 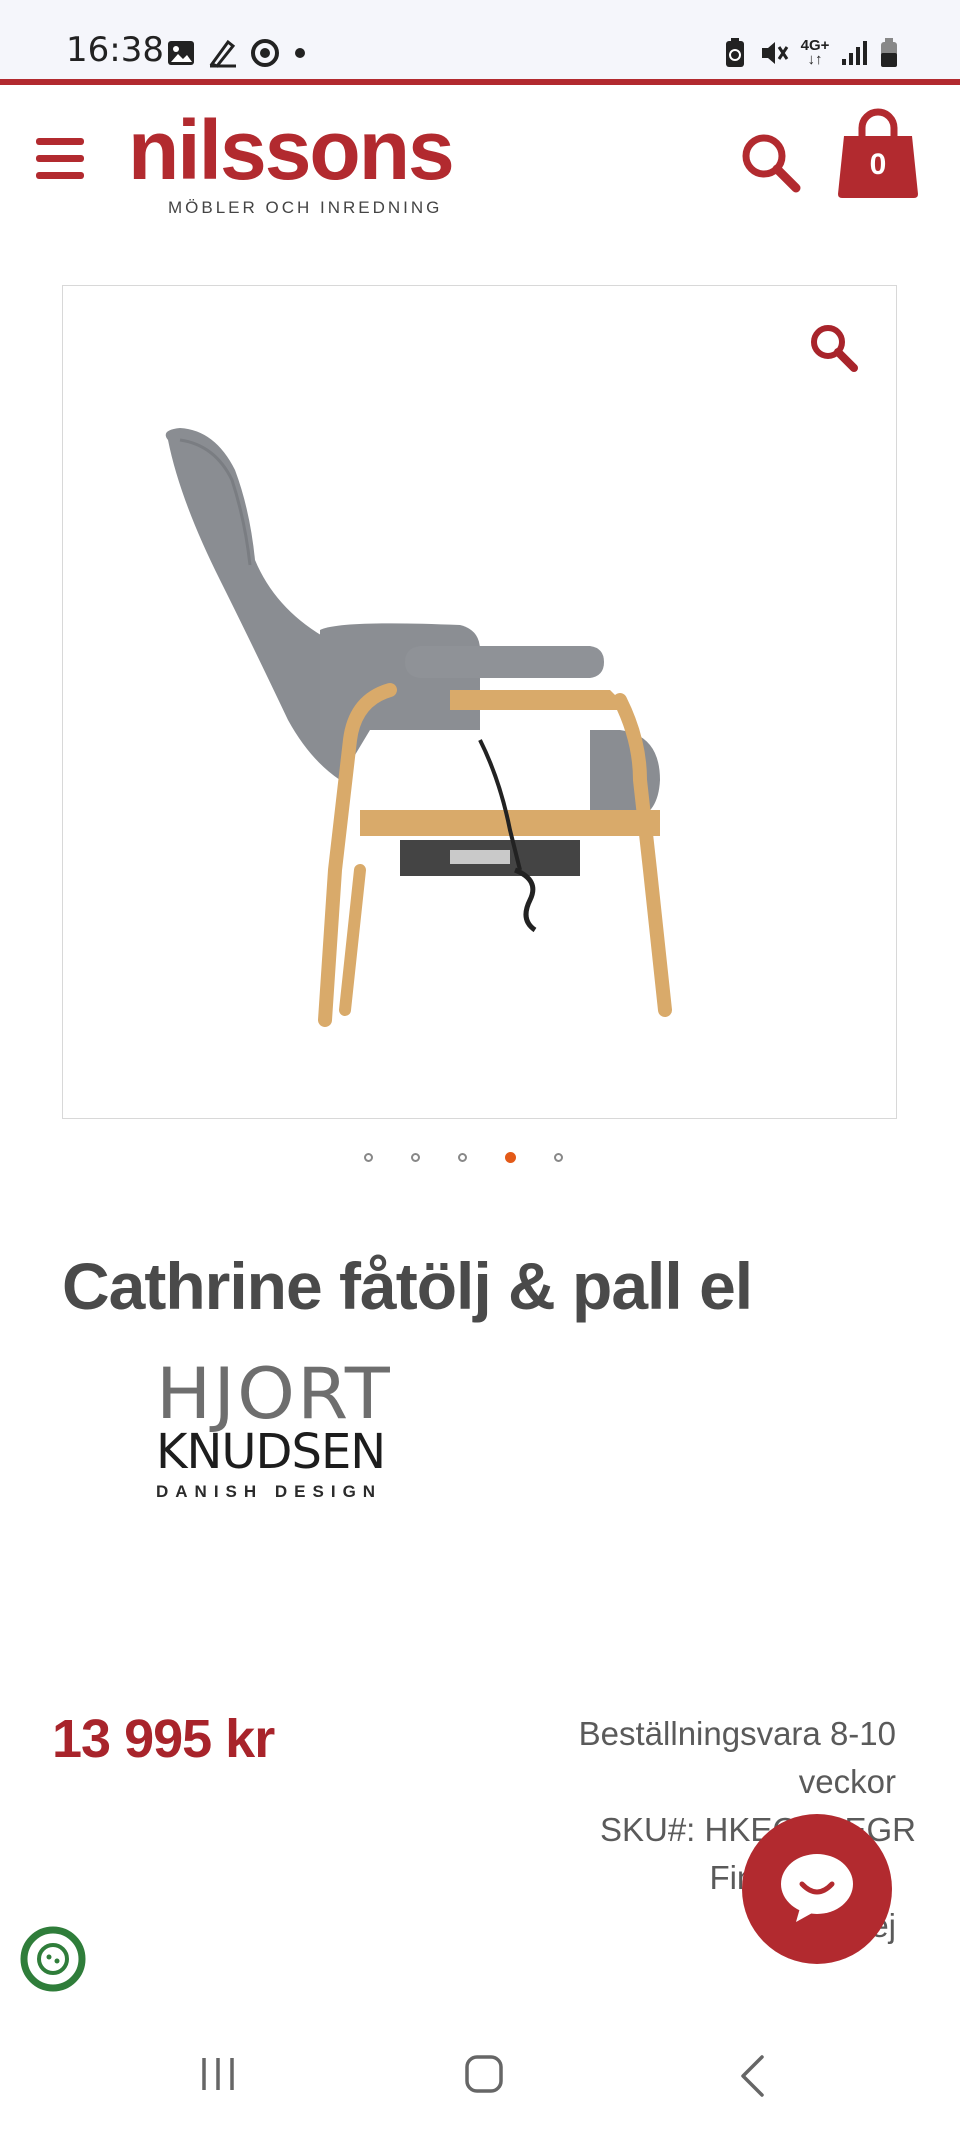 I want to click on logo-tagline: MÖBLER OCH INREDNING, so click(x=305, y=207).